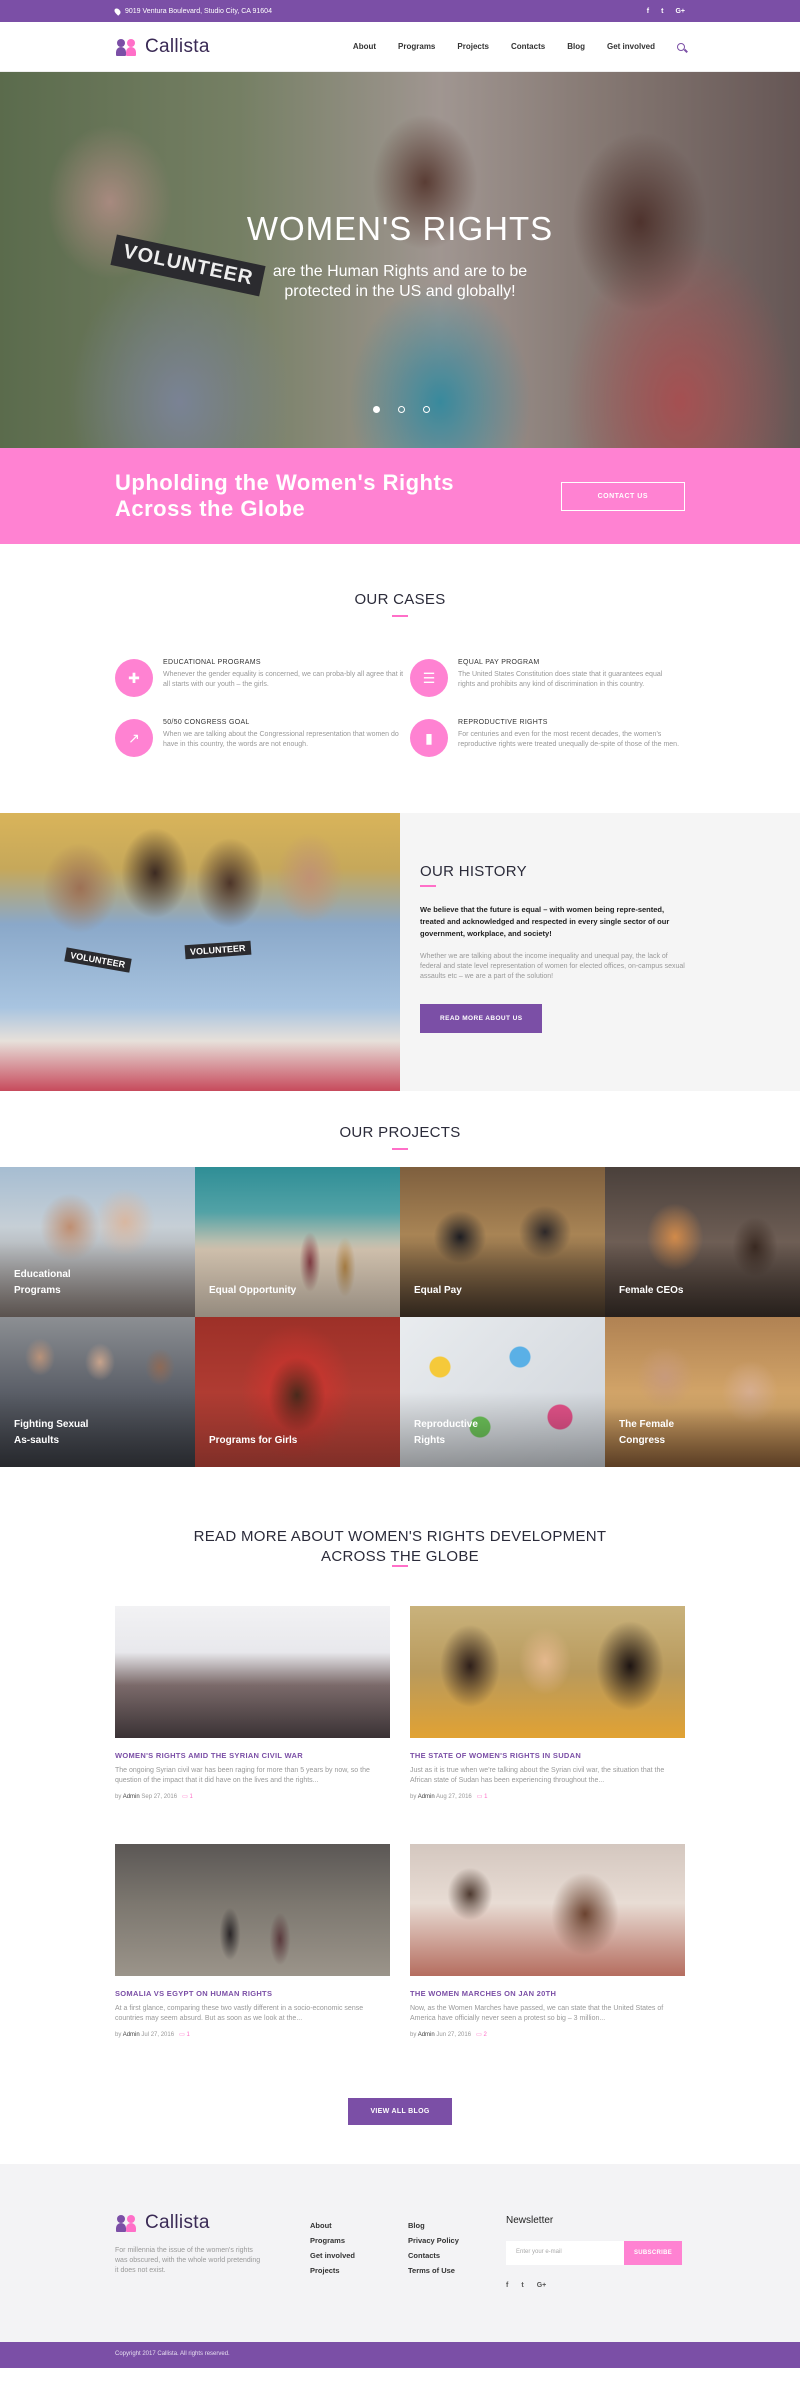 Image resolution: width=800 pixels, height=2406 pixels. I want to click on email-input: Enter your e-mail, so click(565, 2253).